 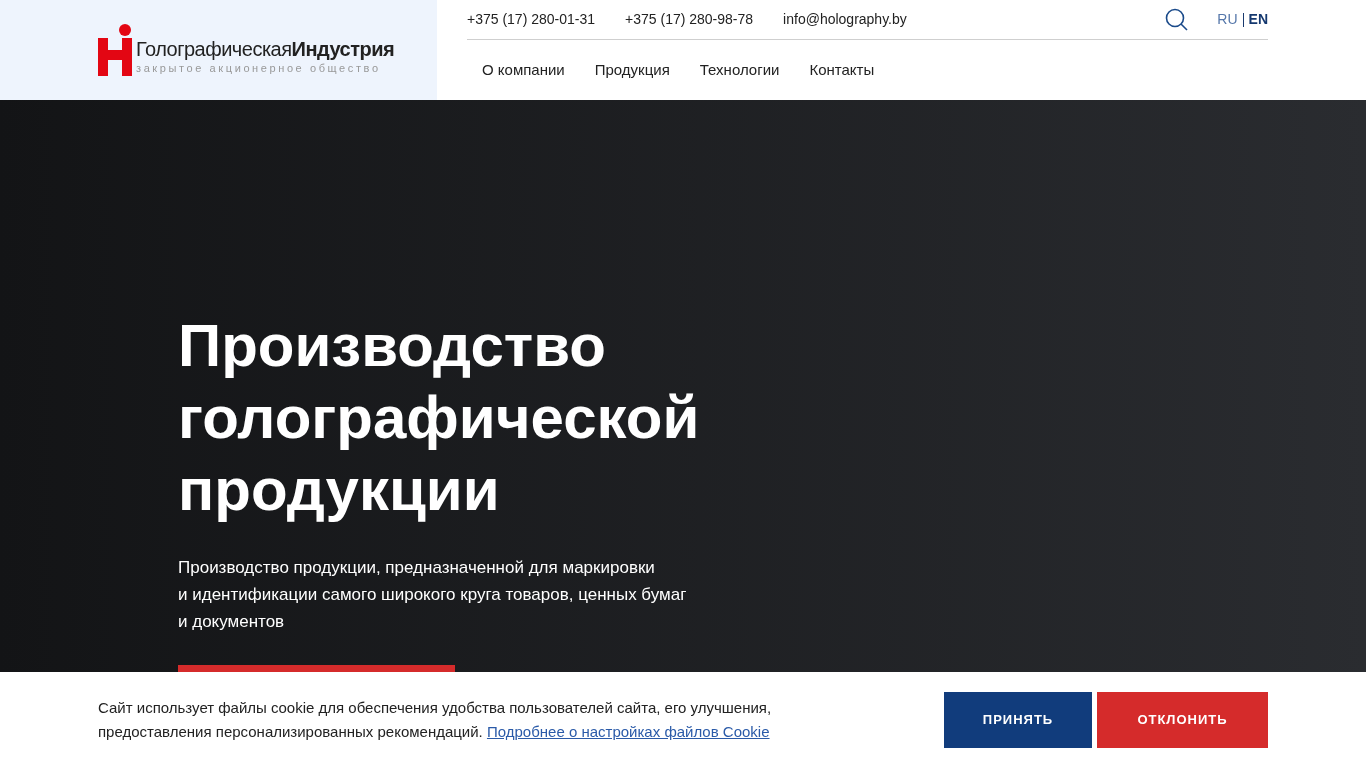 What do you see at coordinates (1177, 19) in the screenshot?
I see `search-icon` at bounding box center [1177, 19].